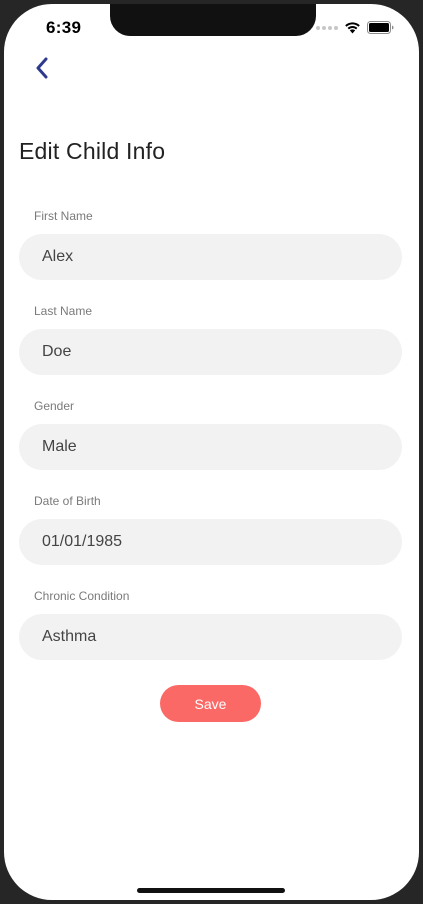 The image size is (423, 904). Describe the element at coordinates (210, 542) in the screenshot. I see `date-of-birth-input` at that location.